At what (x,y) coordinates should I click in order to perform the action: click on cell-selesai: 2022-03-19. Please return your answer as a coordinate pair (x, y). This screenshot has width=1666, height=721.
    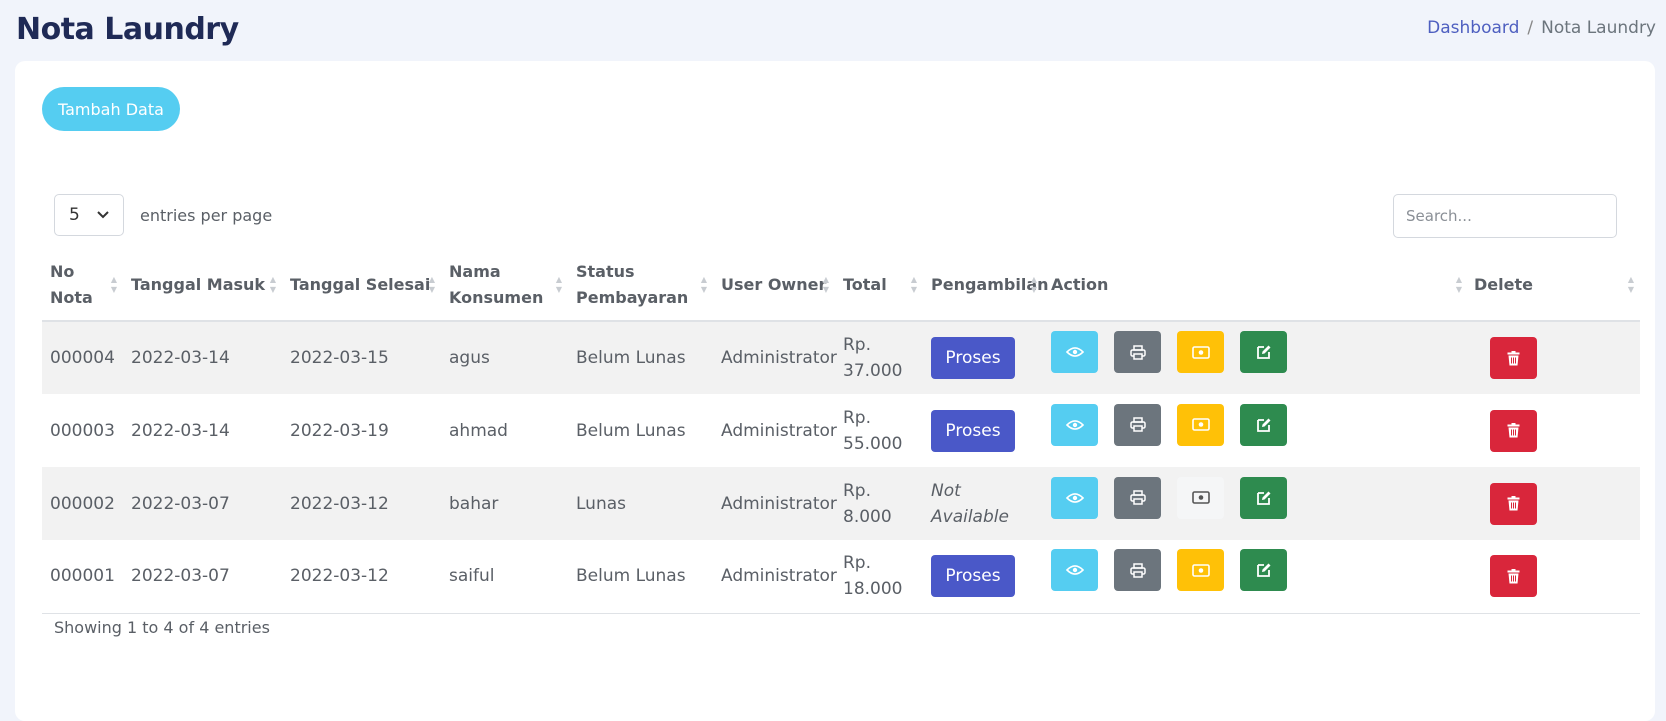
    Looking at the image, I should click on (339, 430).